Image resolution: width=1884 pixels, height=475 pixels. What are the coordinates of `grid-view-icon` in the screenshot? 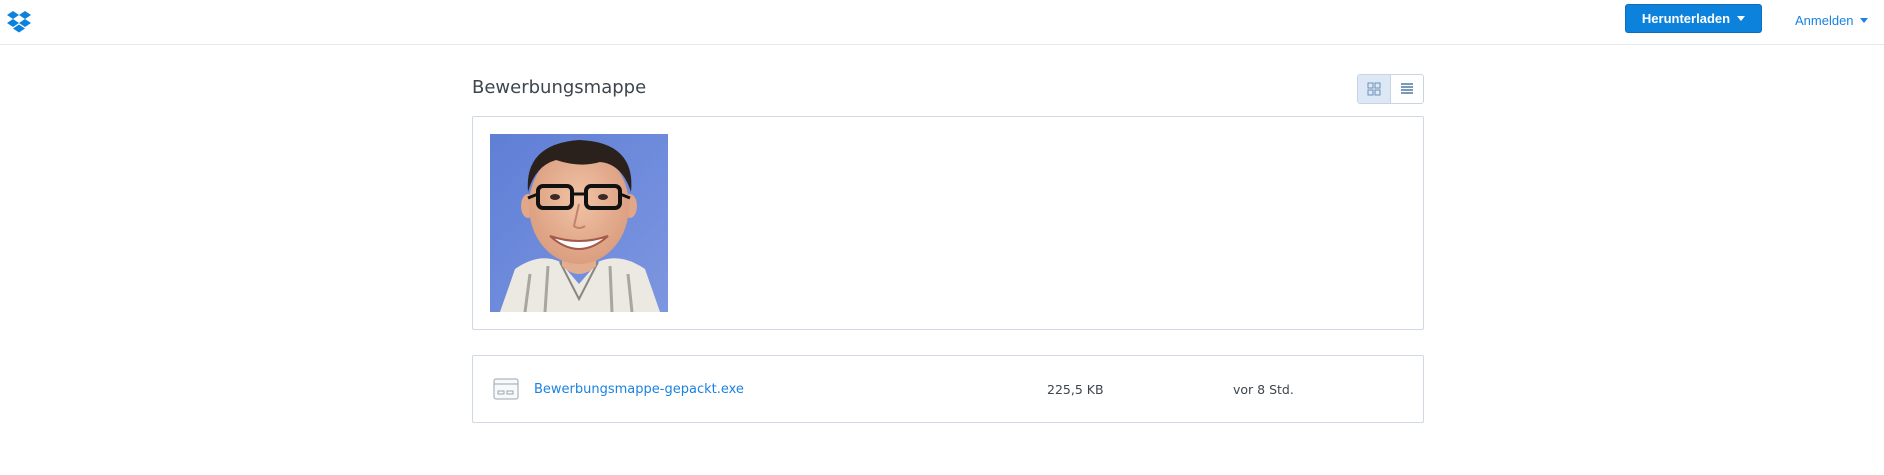 It's located at (1374, 89).